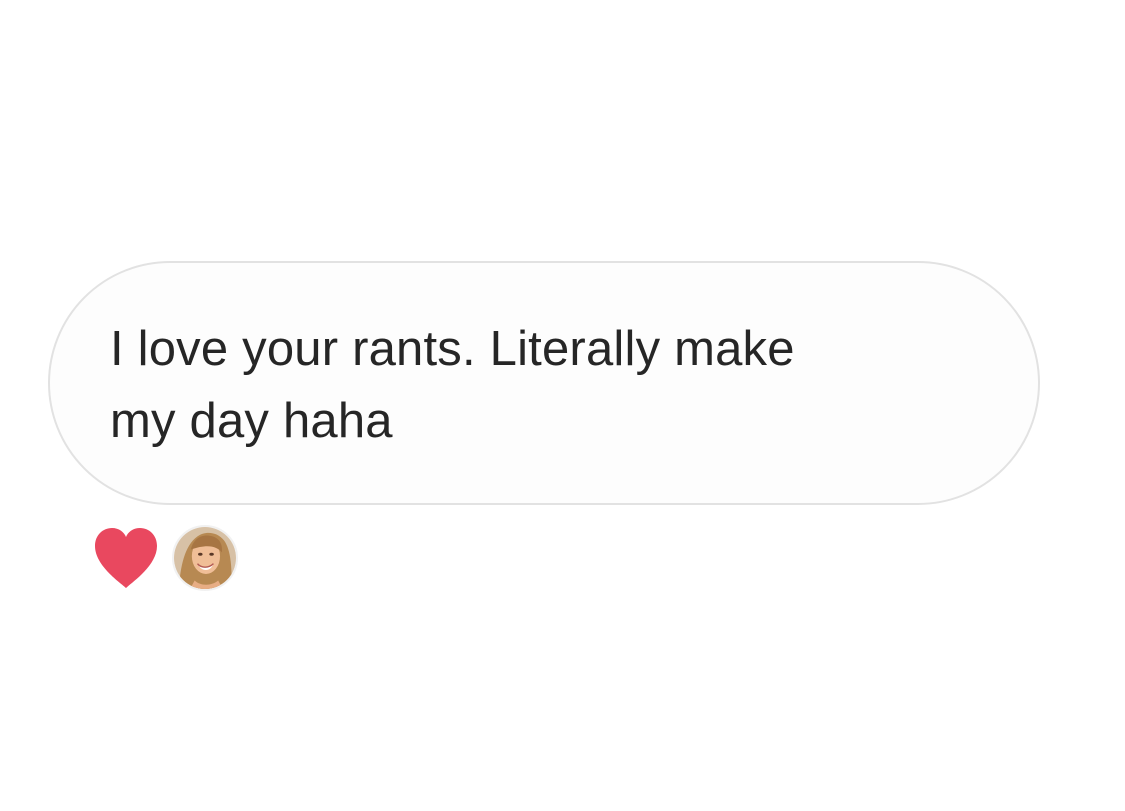 This screenshot has width=1125, height=811. I want to click on message-reactions, so click(164, 558).